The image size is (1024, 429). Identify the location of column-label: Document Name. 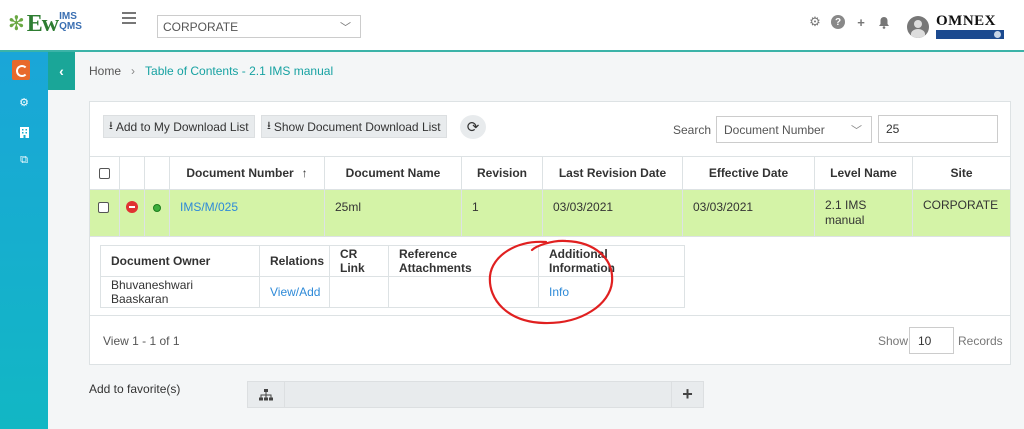
(393, 173).